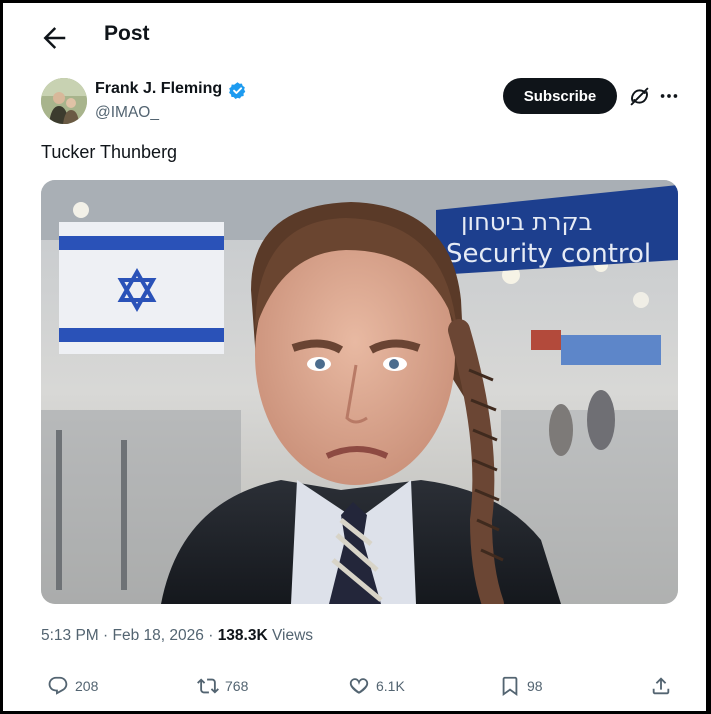 The width and height of the screenshot is (711, 714). I want to click on bookmark-button: 98, so click(521, 686).